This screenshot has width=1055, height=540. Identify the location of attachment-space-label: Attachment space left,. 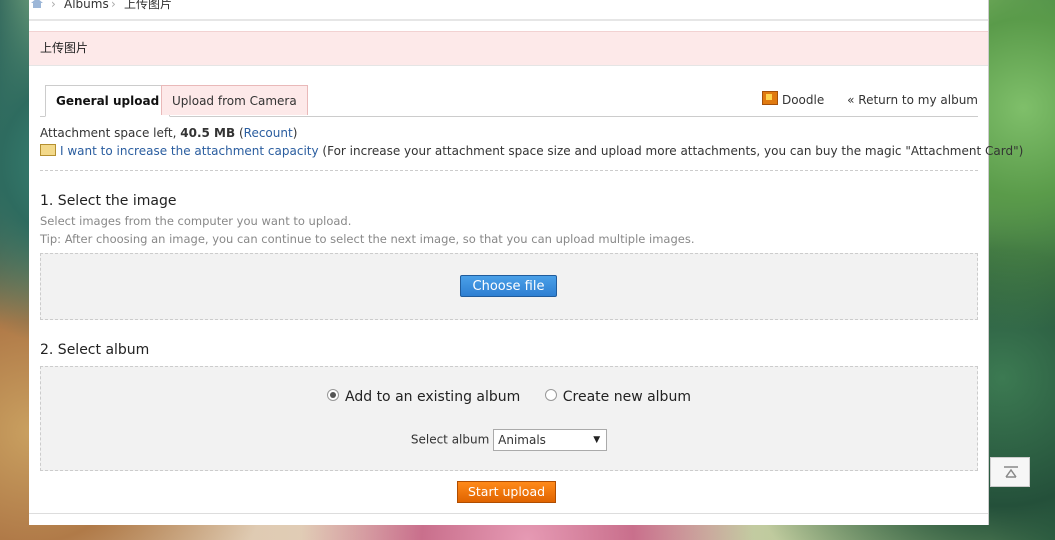
(108, 133).